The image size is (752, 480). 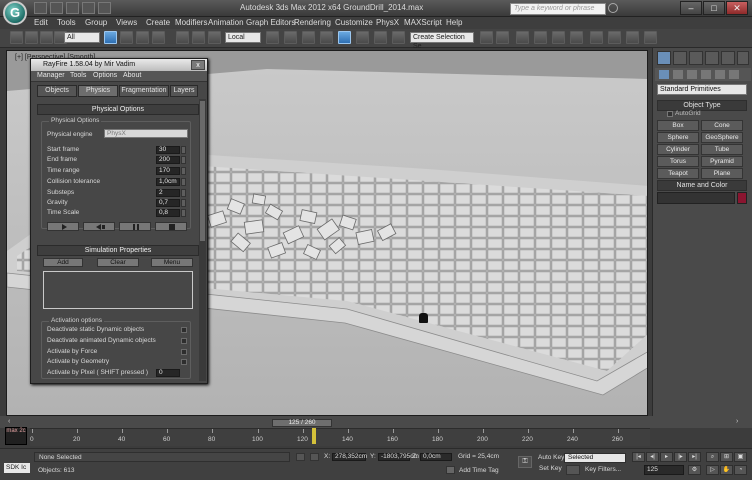 What do you see at coordinates (722, 125) in the screenshot?
I see `cone-button: Cone` at bounding box center [722, 125].